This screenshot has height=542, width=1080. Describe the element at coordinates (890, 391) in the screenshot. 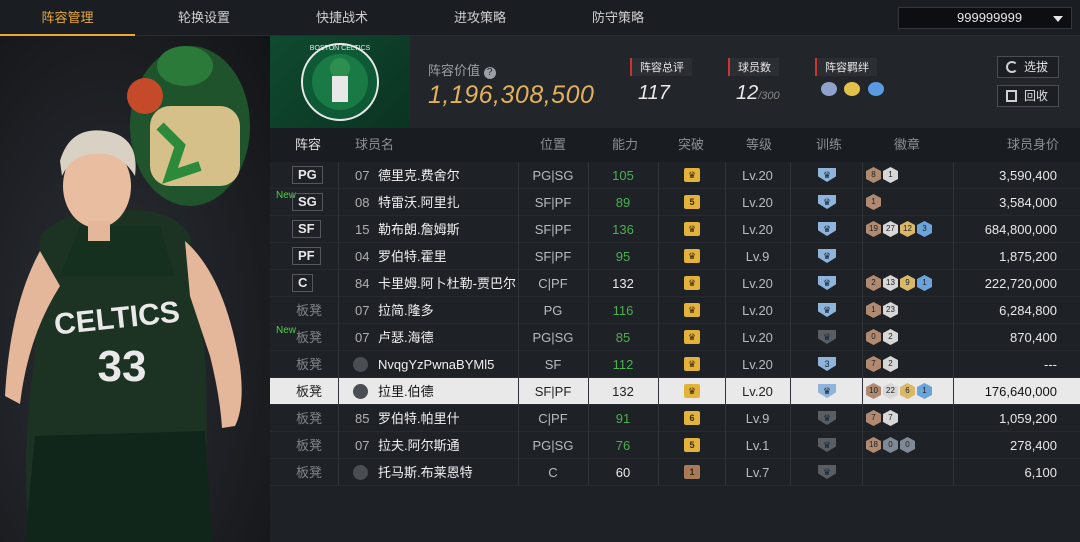

I see `badge-icon: 22` at that location.